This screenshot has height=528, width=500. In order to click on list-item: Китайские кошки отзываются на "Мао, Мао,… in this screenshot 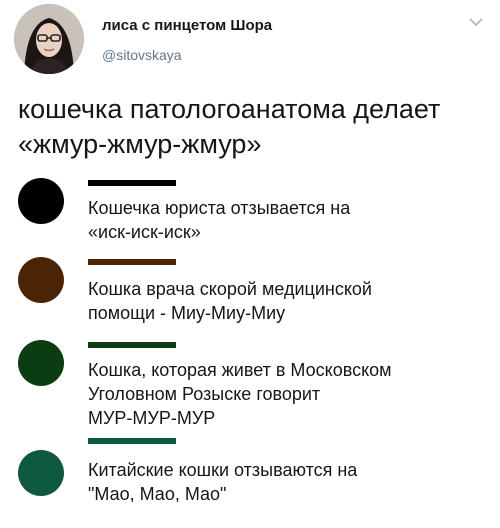, I will do `click(253, 474)`.